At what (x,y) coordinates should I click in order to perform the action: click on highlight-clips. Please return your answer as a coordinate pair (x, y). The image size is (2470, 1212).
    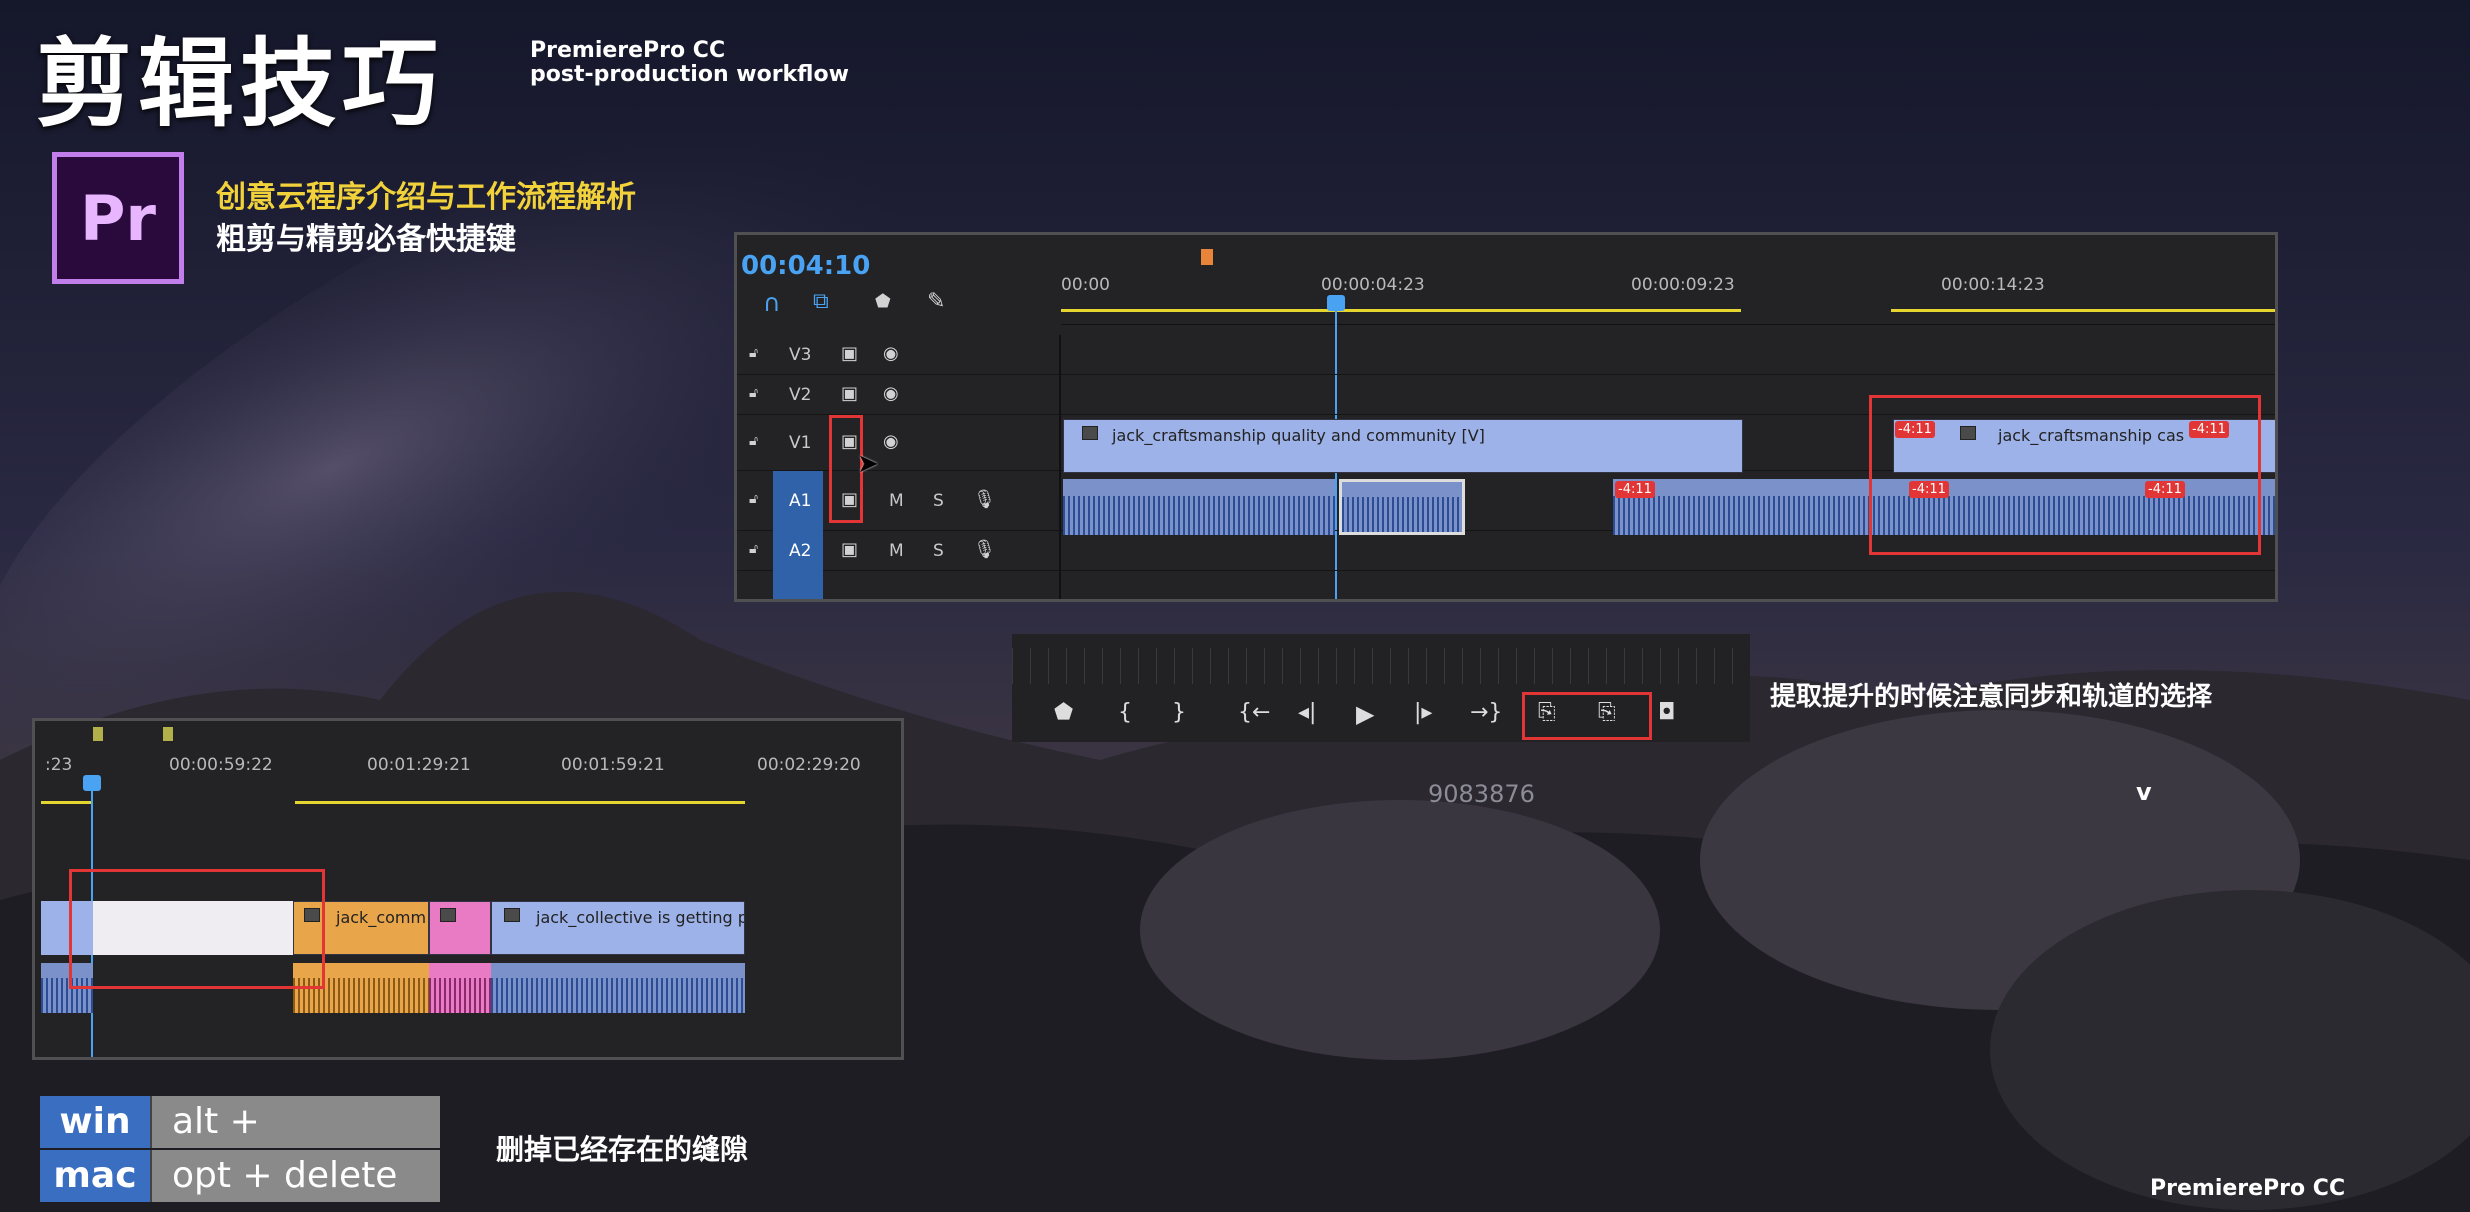
    Looking at the image, I should click on (2065, 475).